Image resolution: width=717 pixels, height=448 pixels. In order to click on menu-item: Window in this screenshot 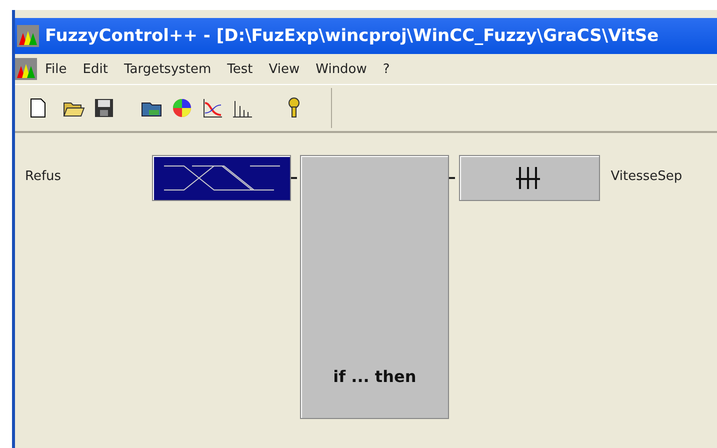, I will do `click(341, 69)`.